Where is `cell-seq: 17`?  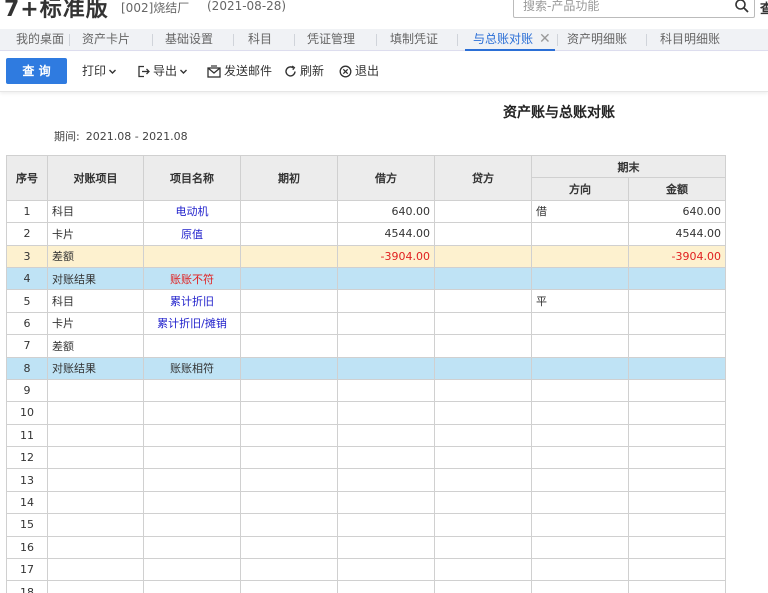 cell-seq: 17 is located at coordinates (27, 570).